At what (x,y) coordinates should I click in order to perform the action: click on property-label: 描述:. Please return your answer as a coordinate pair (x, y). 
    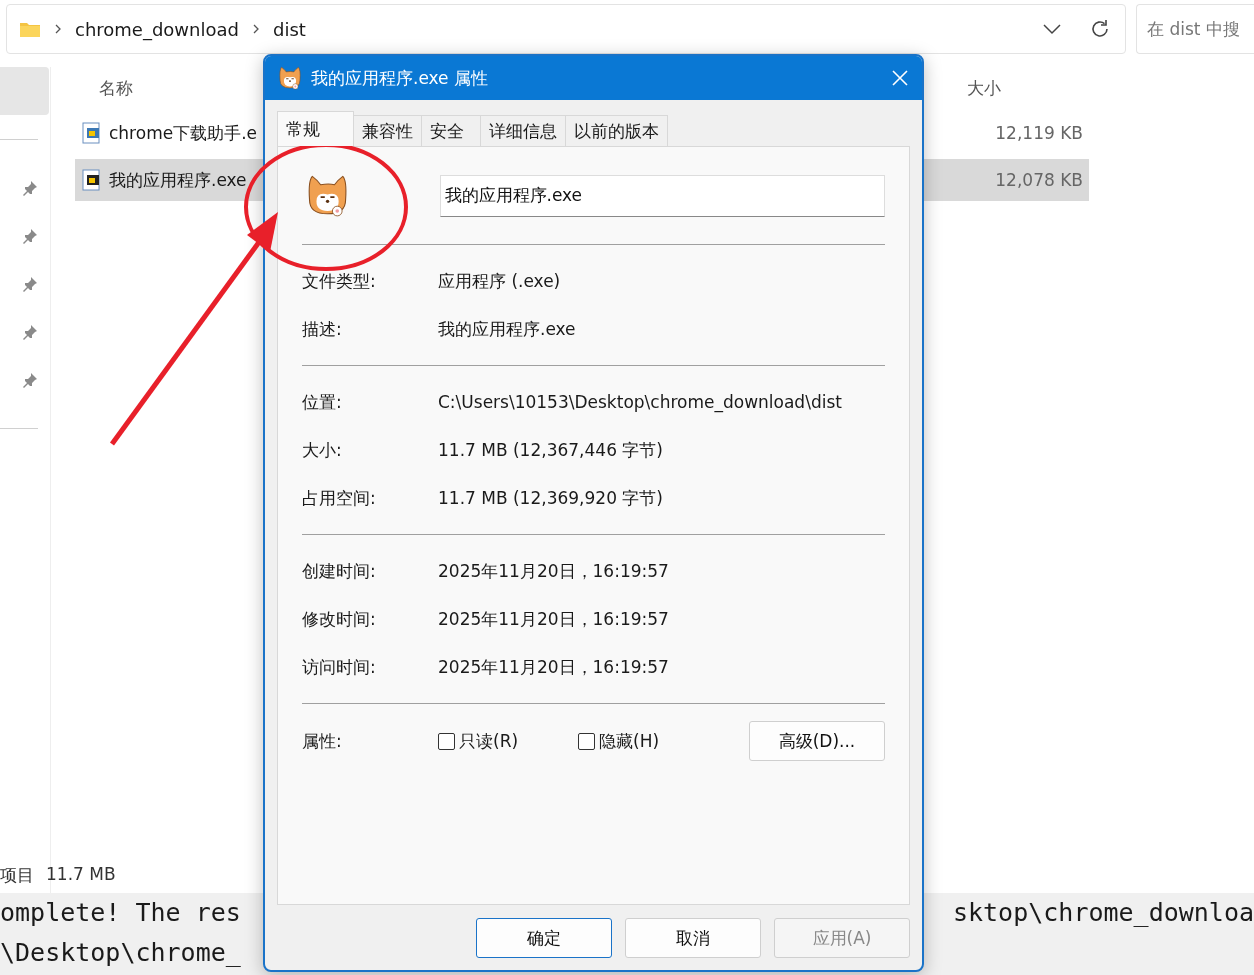
    Looking at the image, I should click on (322, 329).